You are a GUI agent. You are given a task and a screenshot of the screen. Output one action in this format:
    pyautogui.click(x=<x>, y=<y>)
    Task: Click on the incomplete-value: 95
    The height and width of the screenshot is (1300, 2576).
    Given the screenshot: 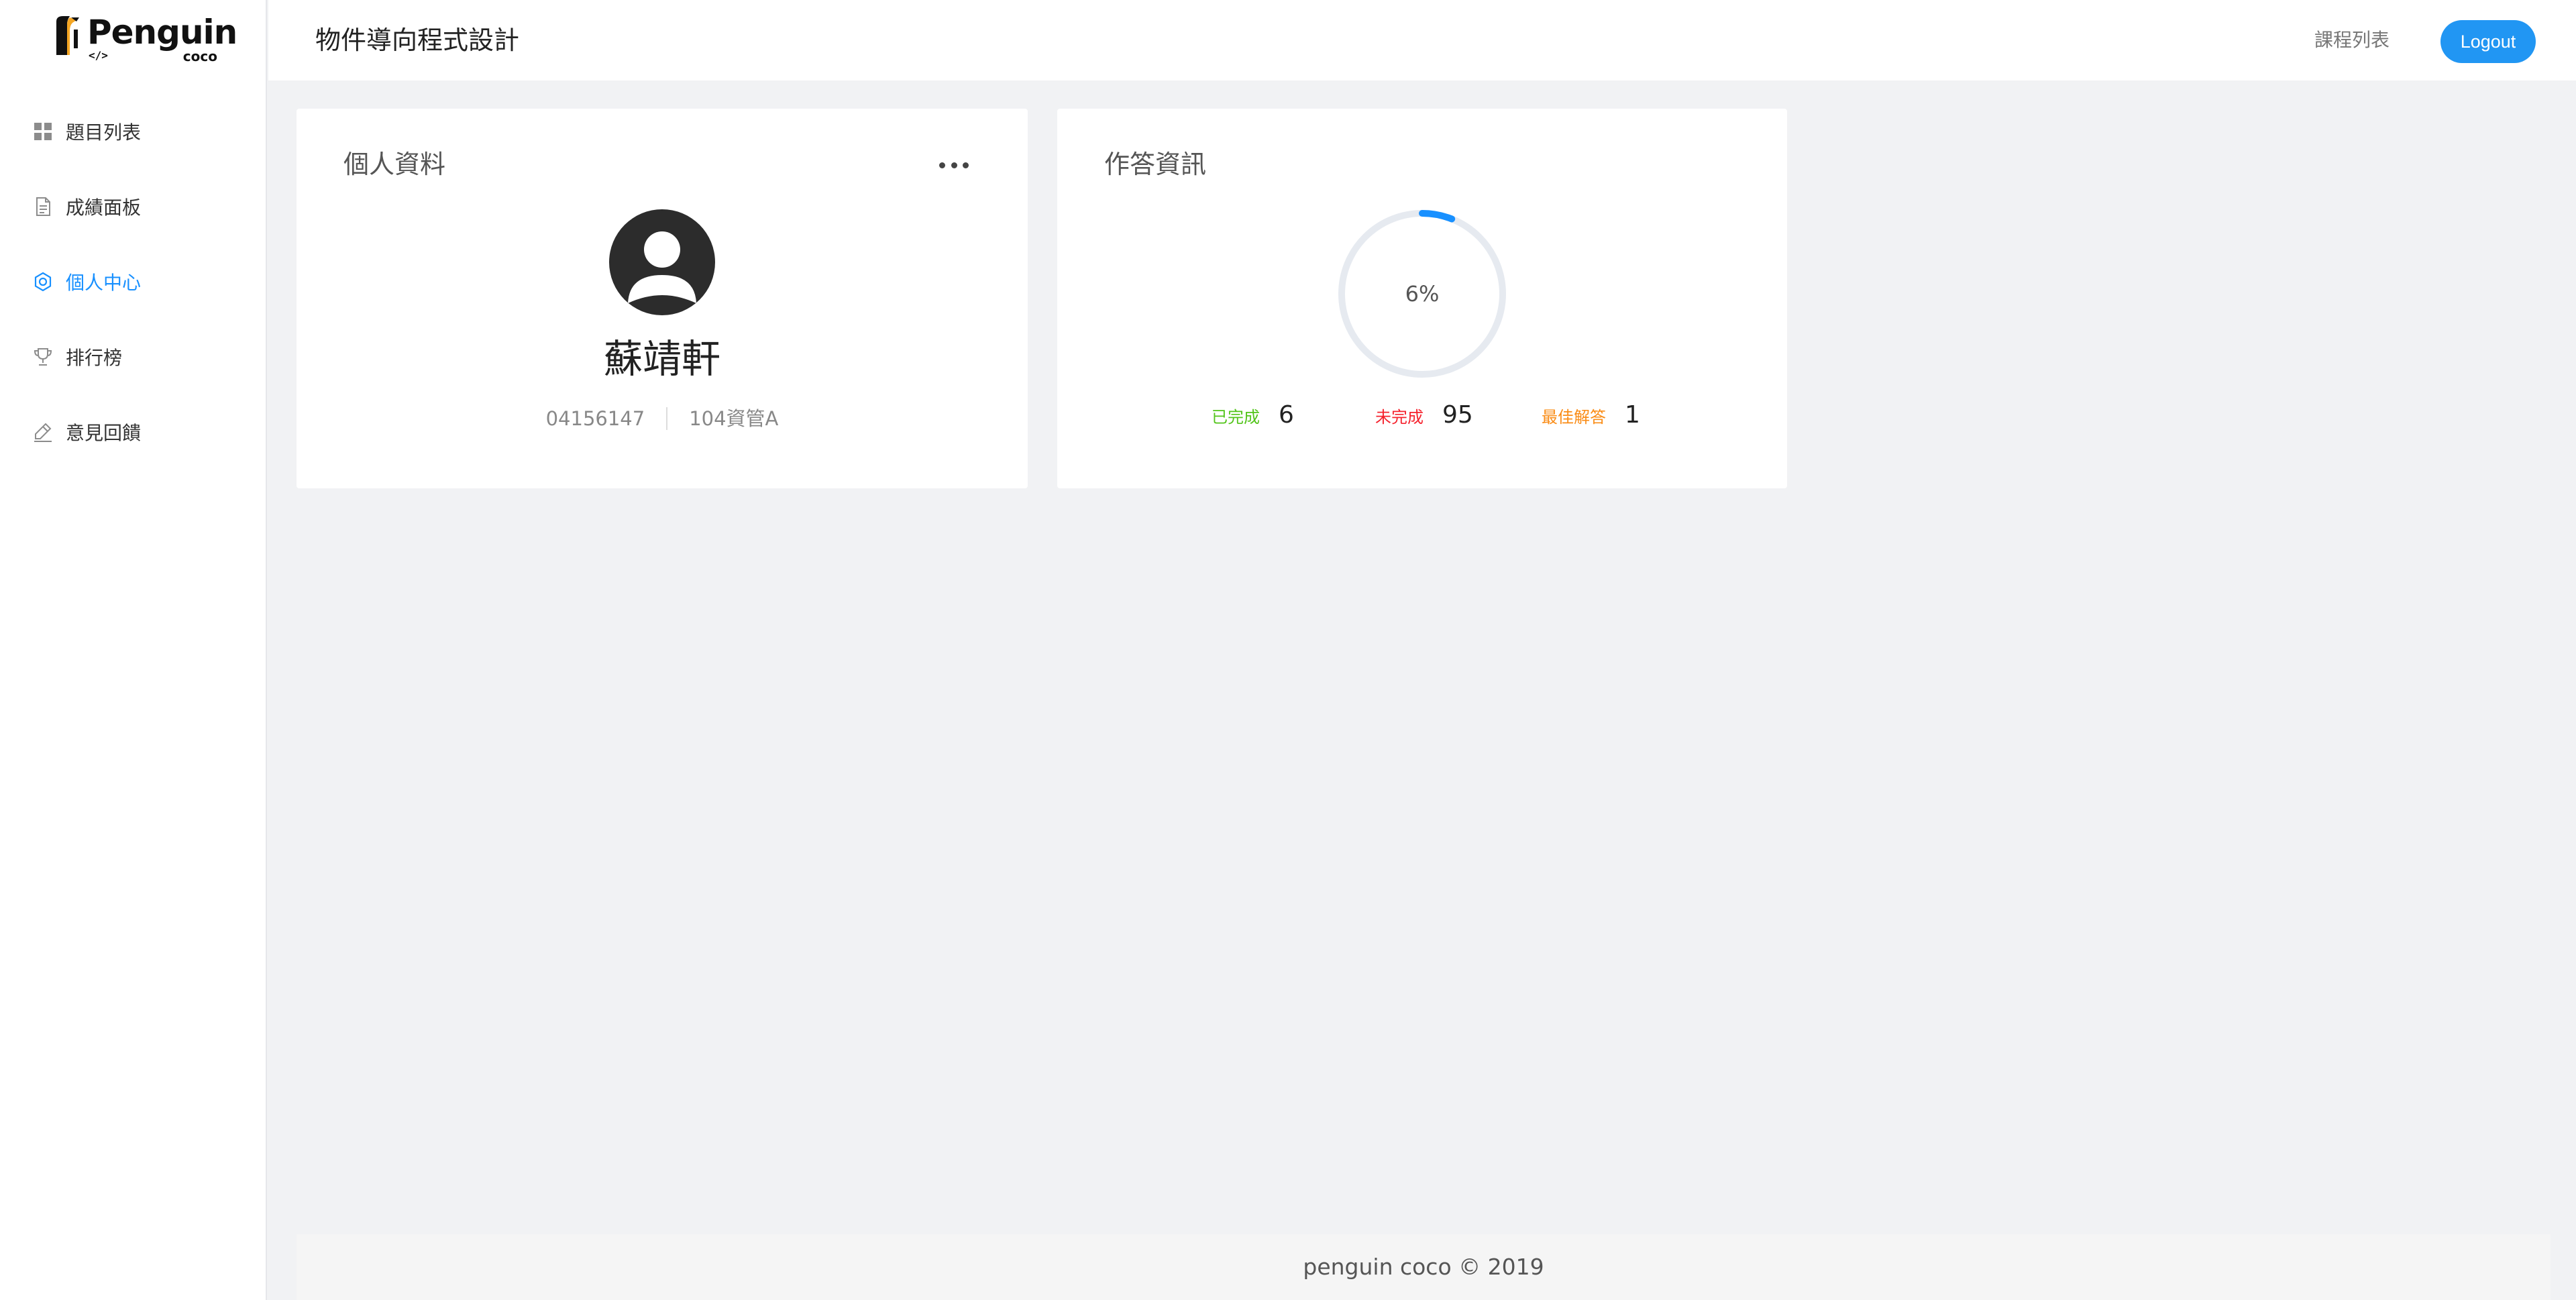 What is the action you would take?
    pyautogui.click(x=1457, y=415)
    